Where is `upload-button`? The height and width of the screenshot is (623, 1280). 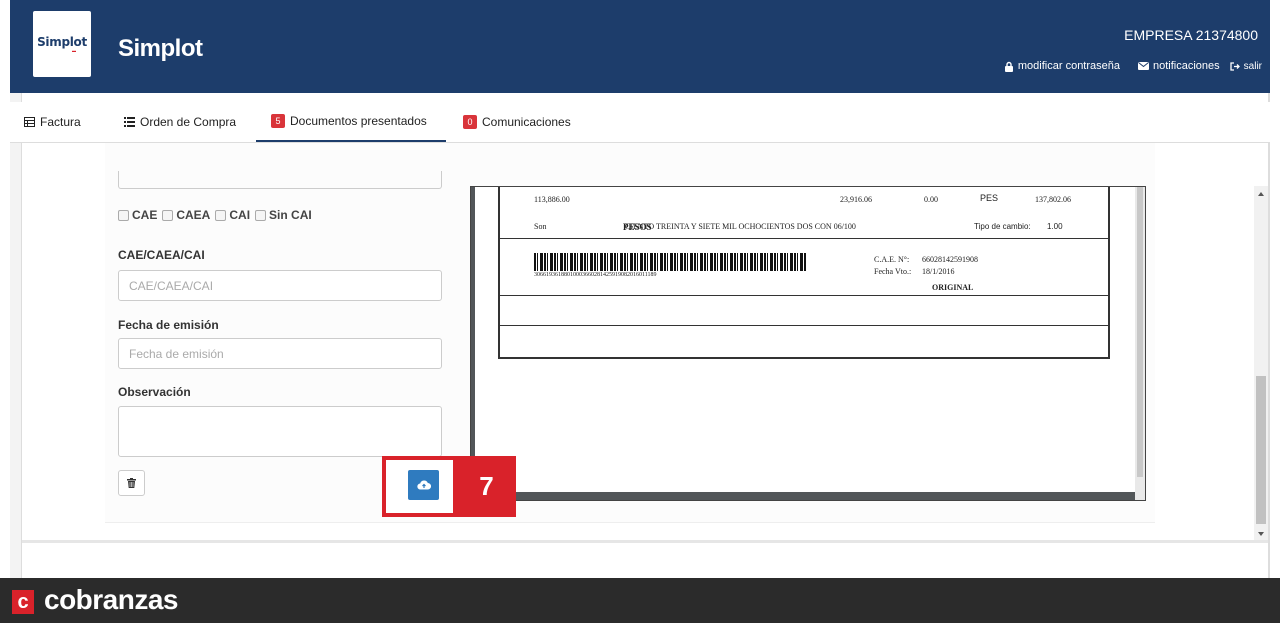 upload-button is located at coordinates (423, 485).